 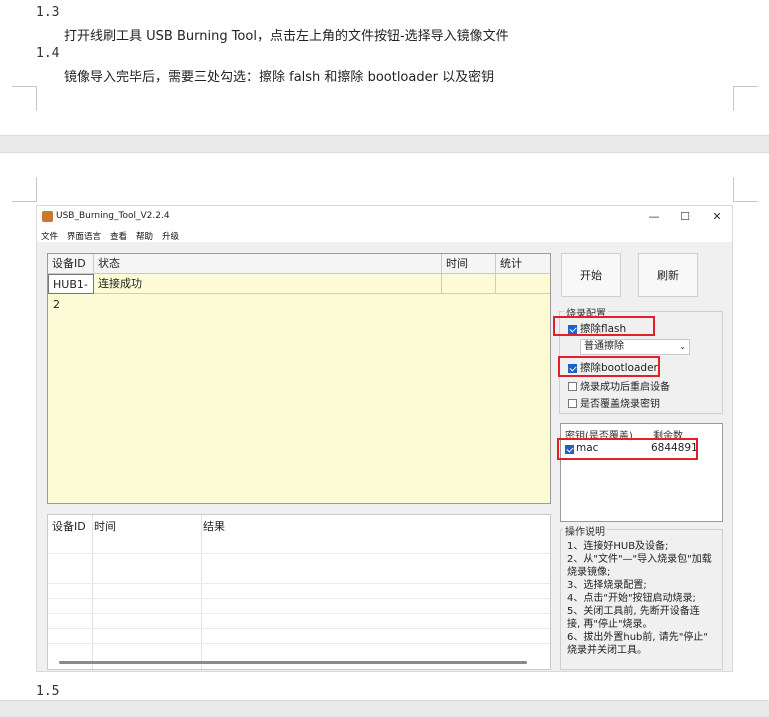 I want to click on instruction-line: 接, 再"停止"烧录。, so click(x=610, y=624).